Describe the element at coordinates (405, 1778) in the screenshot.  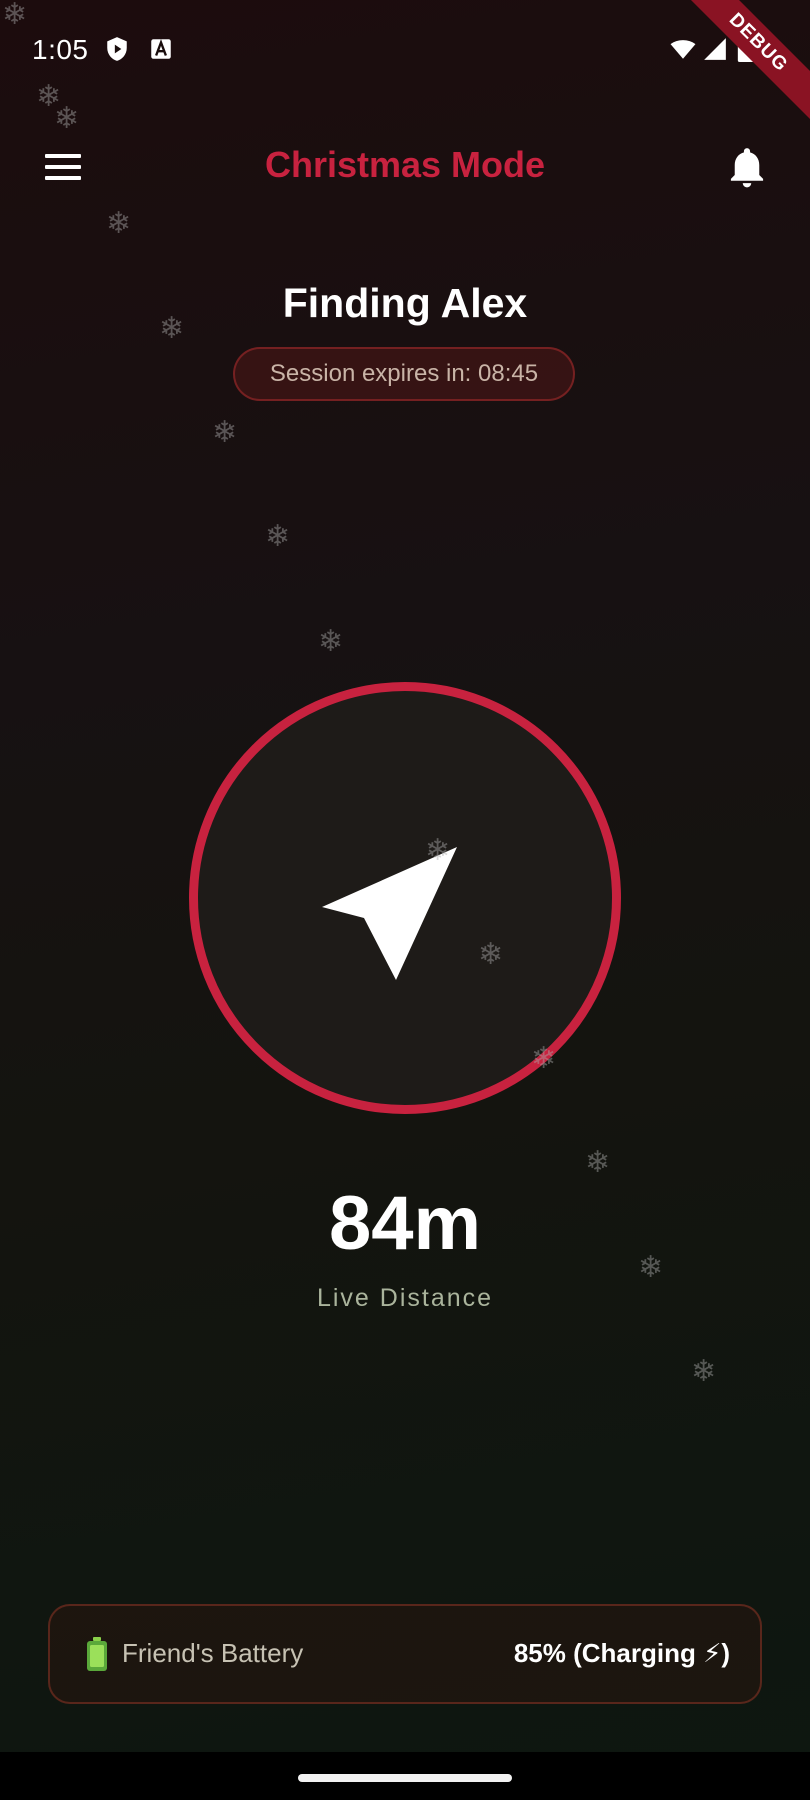
I see `home-indicator` at that location.